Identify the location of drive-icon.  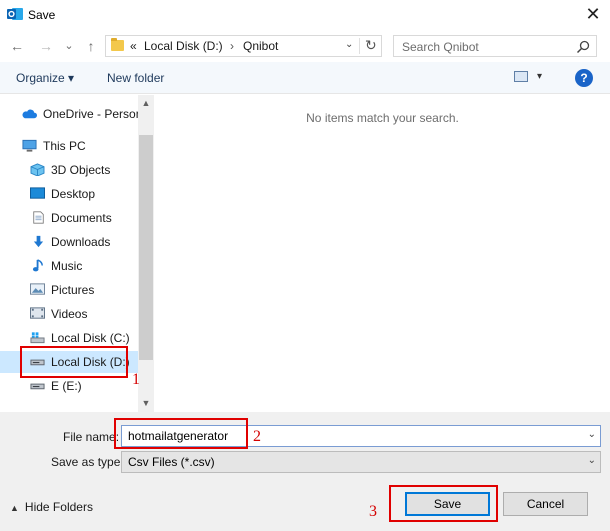
(37, 386).